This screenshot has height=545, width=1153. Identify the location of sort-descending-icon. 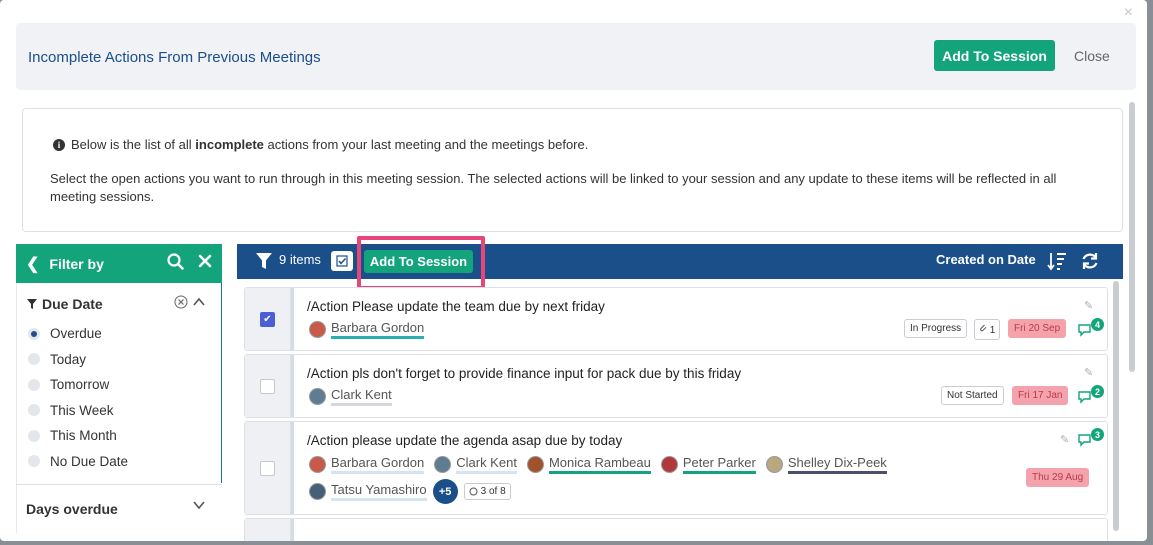
(1057, 262).